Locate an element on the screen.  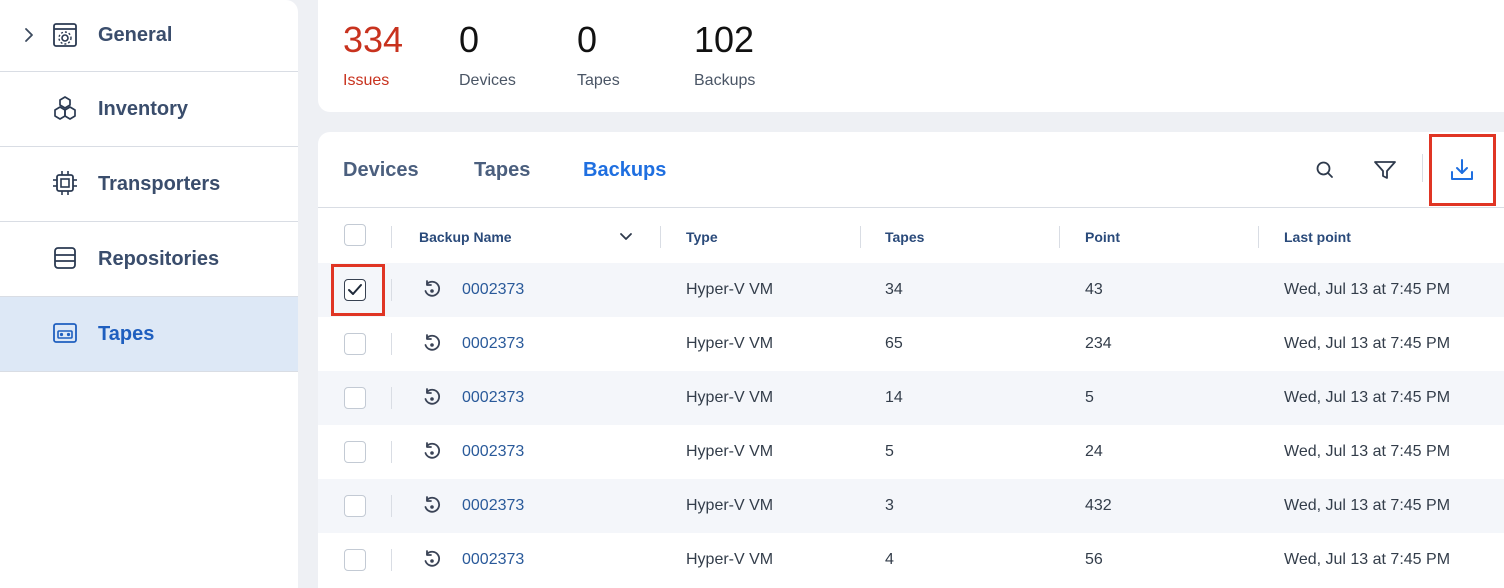
tapes-cell: 5 is located at coordinates (889, 451).